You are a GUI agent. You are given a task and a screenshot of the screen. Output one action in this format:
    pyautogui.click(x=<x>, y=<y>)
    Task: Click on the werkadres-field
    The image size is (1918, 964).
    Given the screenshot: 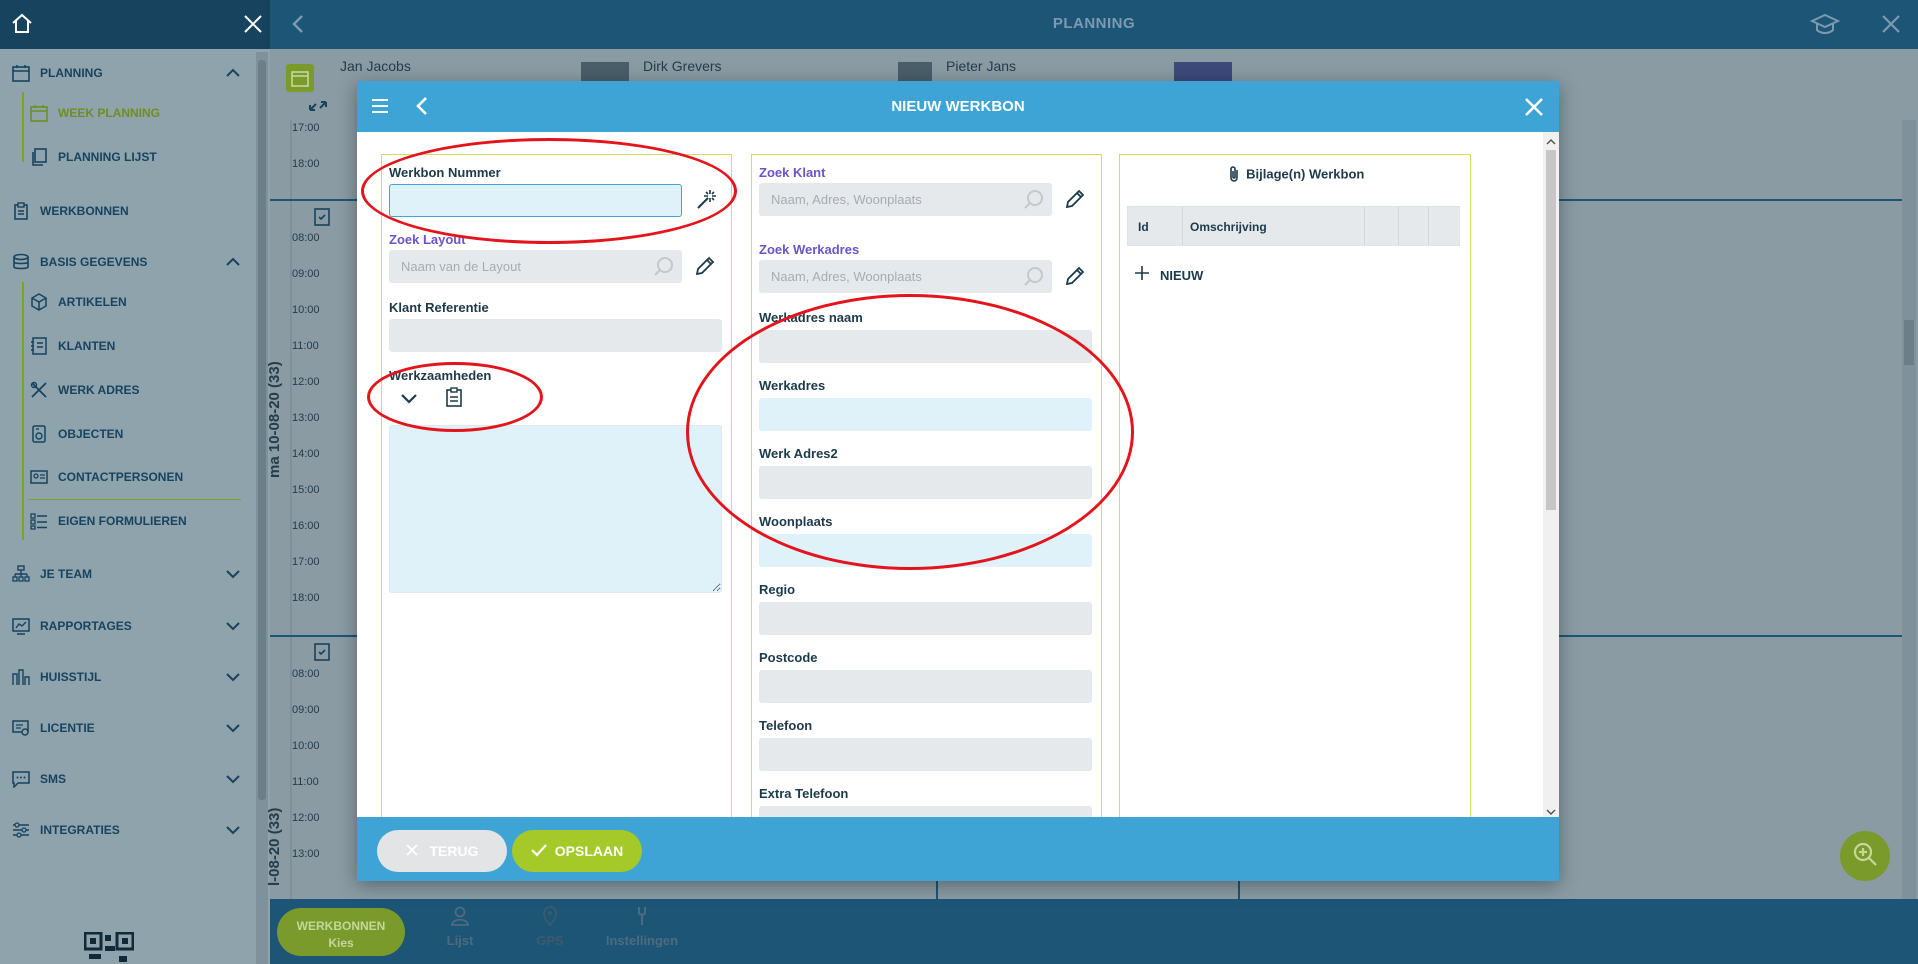 What is the action you would take?
    pyautogui.click(x=925, y=414)
    